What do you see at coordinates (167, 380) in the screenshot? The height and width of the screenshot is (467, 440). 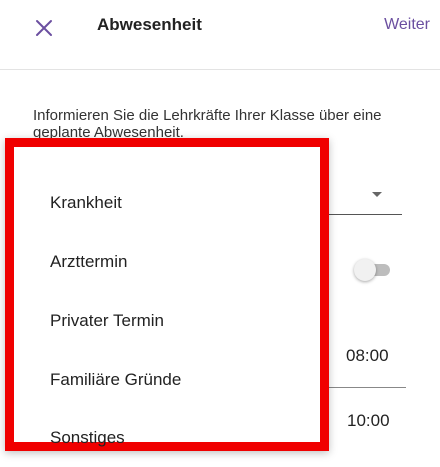 I see `menu-item-familiaere-gruende: Familiäre Gründe` at bounding box center [167, 380].